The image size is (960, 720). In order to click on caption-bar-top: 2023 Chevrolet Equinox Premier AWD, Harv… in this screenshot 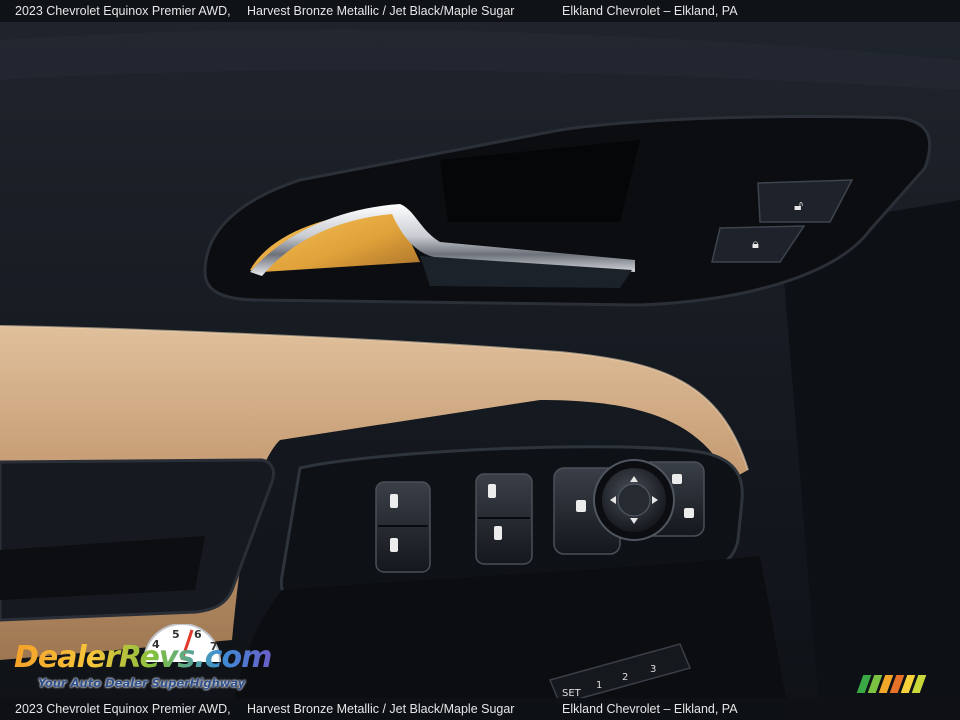, I will do `click(480, 11)`.